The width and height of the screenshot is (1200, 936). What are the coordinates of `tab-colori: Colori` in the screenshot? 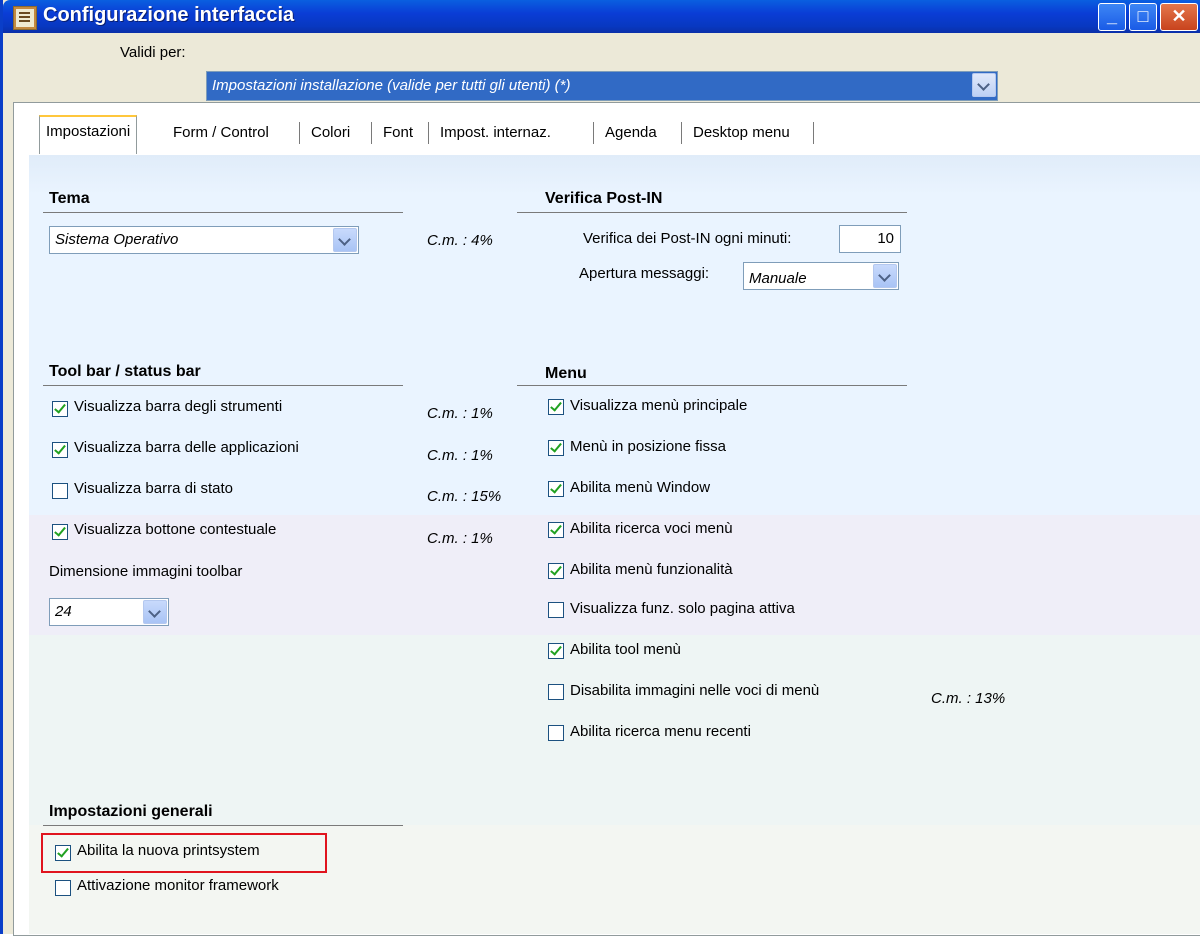 It's located at (330, 134).